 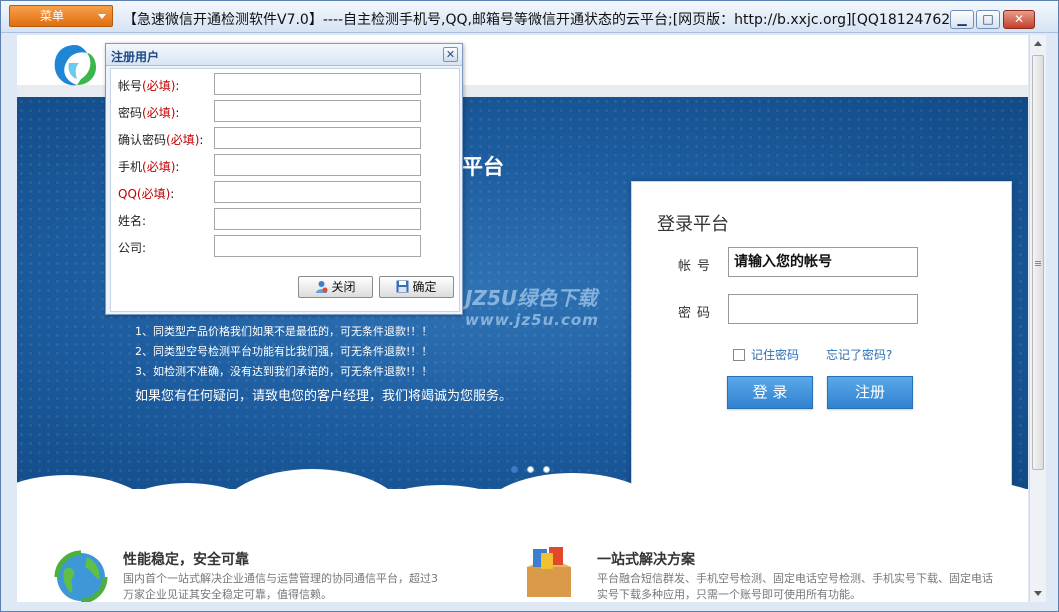 I want to click on close-dialog-button: 关闭, so click(x=335, y=287).